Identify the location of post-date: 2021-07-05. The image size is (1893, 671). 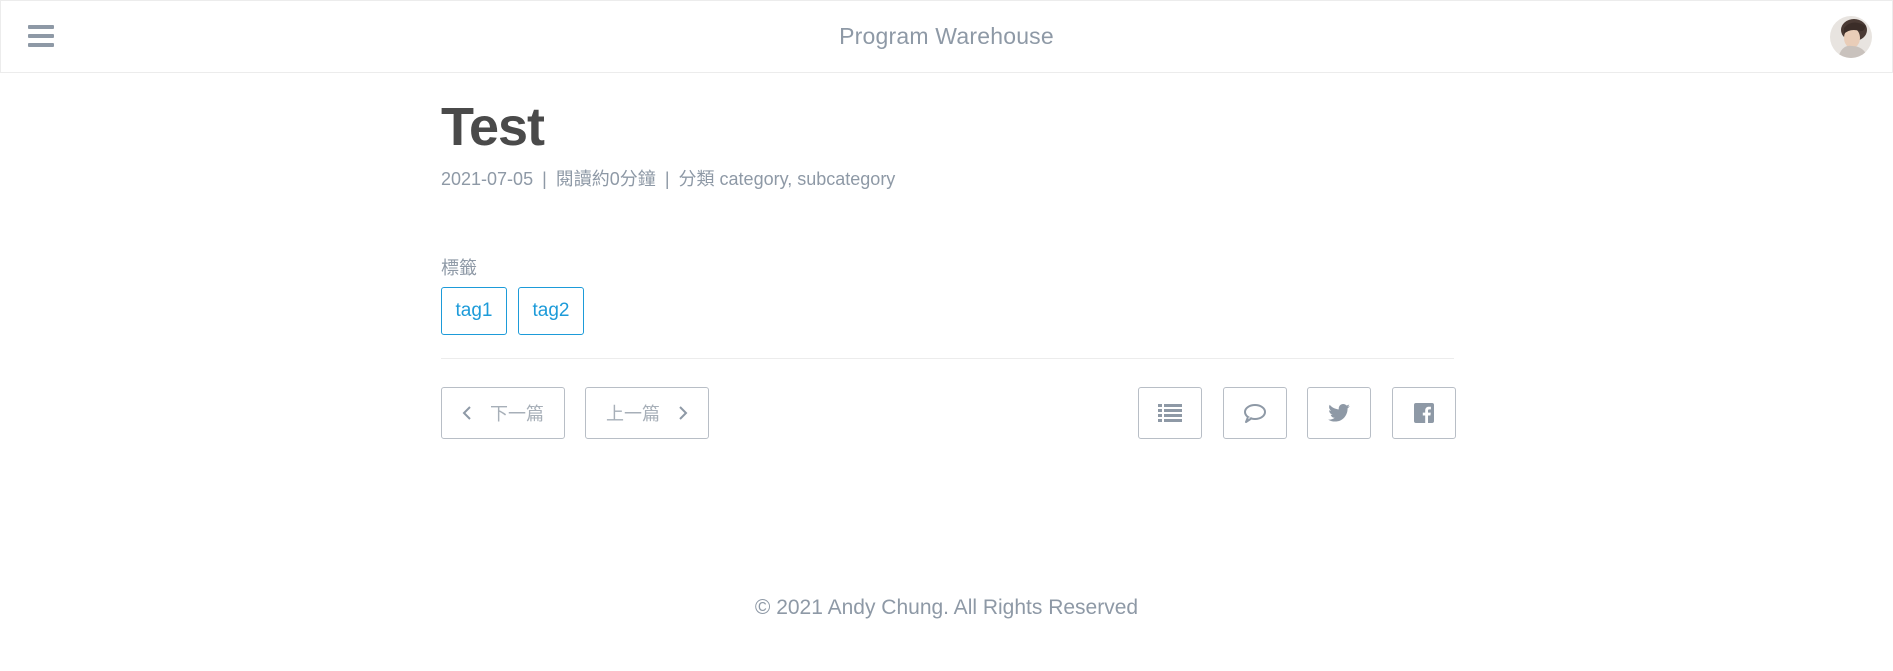
(487, 179).